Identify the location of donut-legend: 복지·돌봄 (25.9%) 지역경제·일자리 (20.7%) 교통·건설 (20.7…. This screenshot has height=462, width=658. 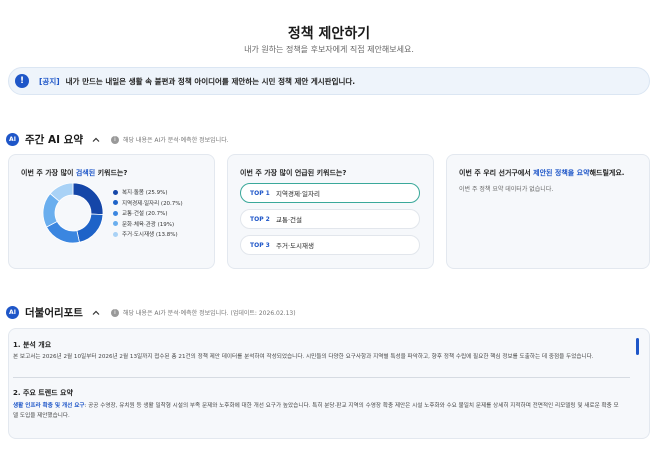
(148, 213).